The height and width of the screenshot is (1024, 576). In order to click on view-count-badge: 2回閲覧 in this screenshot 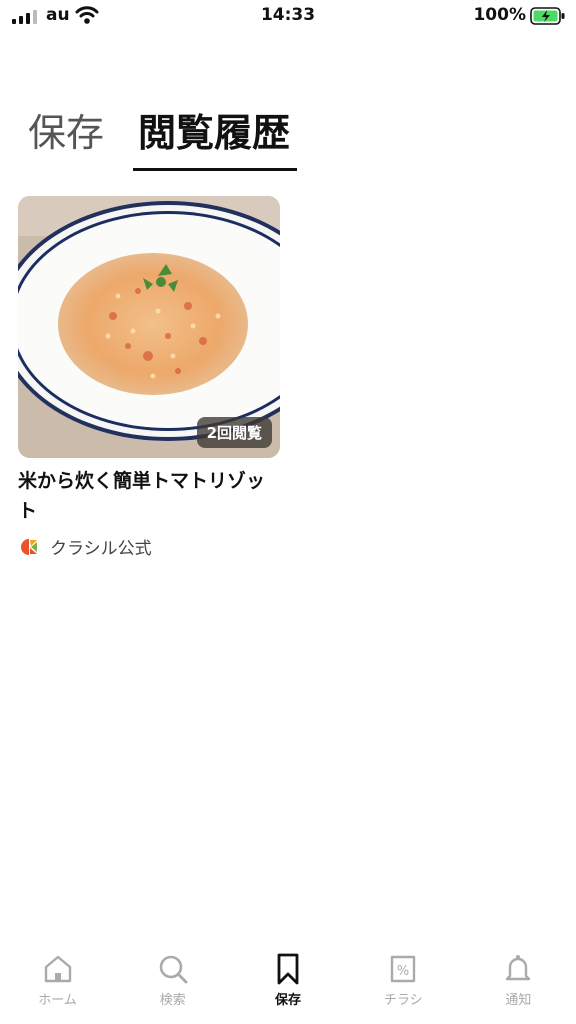, I will do `click(234, 432)`.